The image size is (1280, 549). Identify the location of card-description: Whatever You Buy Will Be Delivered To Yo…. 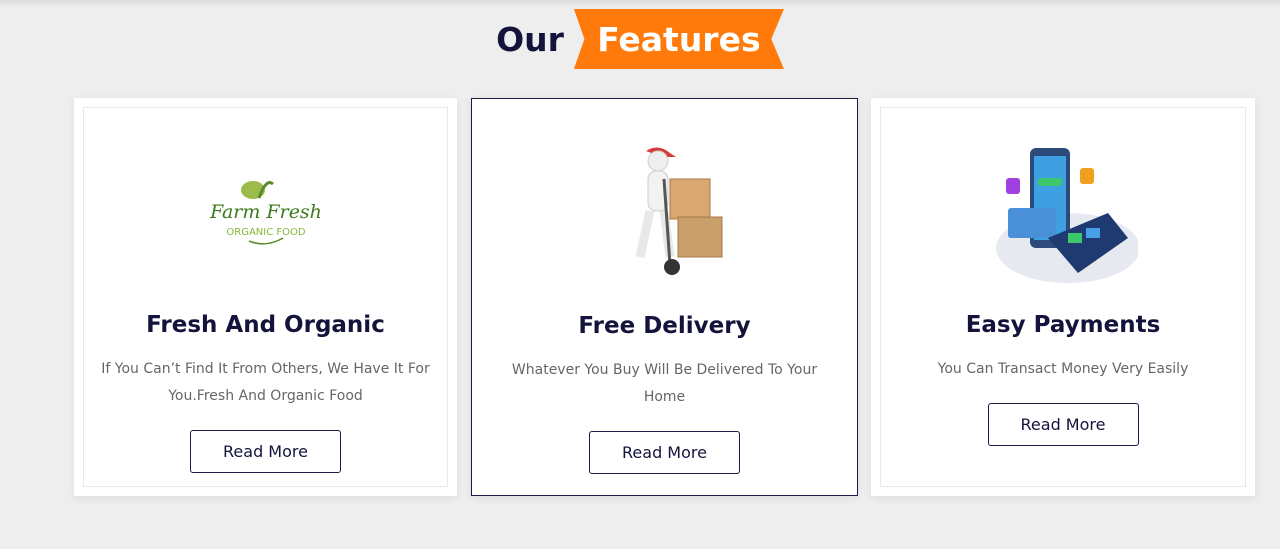
(664, 383).